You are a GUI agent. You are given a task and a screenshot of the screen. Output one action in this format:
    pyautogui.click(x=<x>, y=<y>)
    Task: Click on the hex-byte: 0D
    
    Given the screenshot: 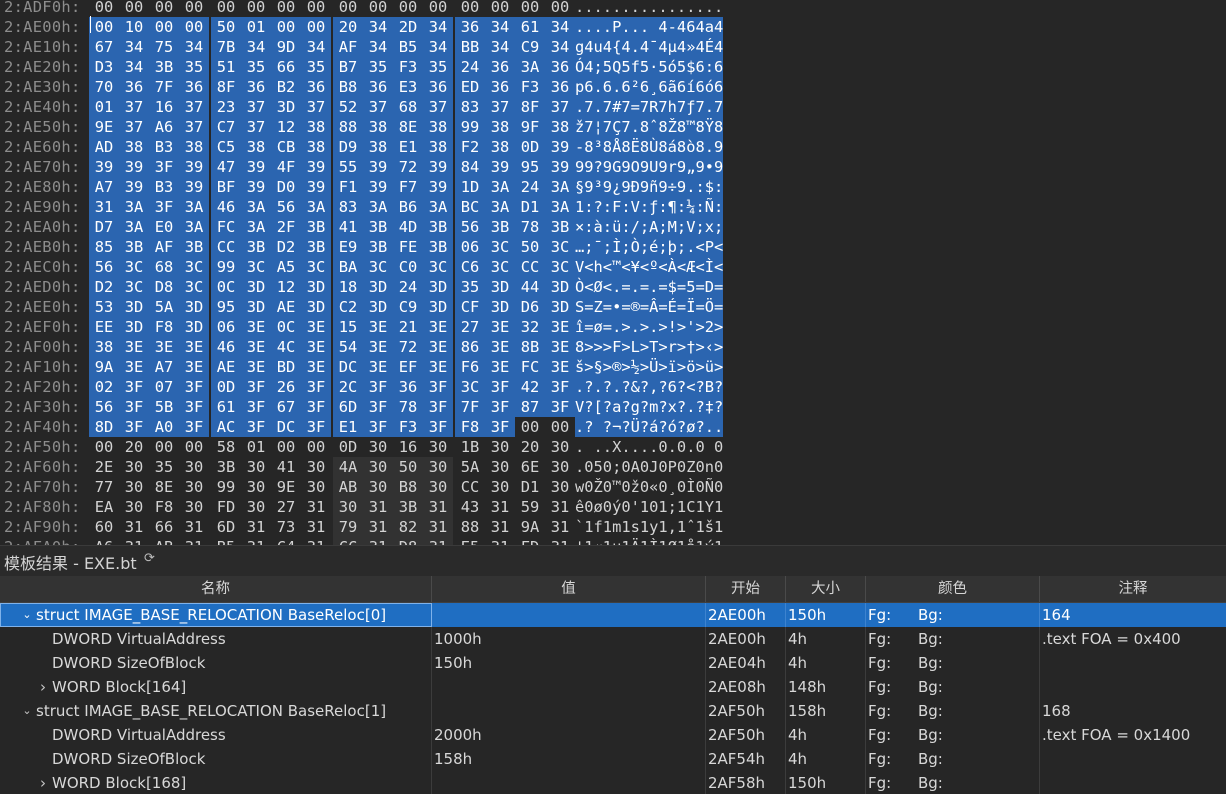 What is the action you would take?
    pyautogui.click(x=530, y=147)
    